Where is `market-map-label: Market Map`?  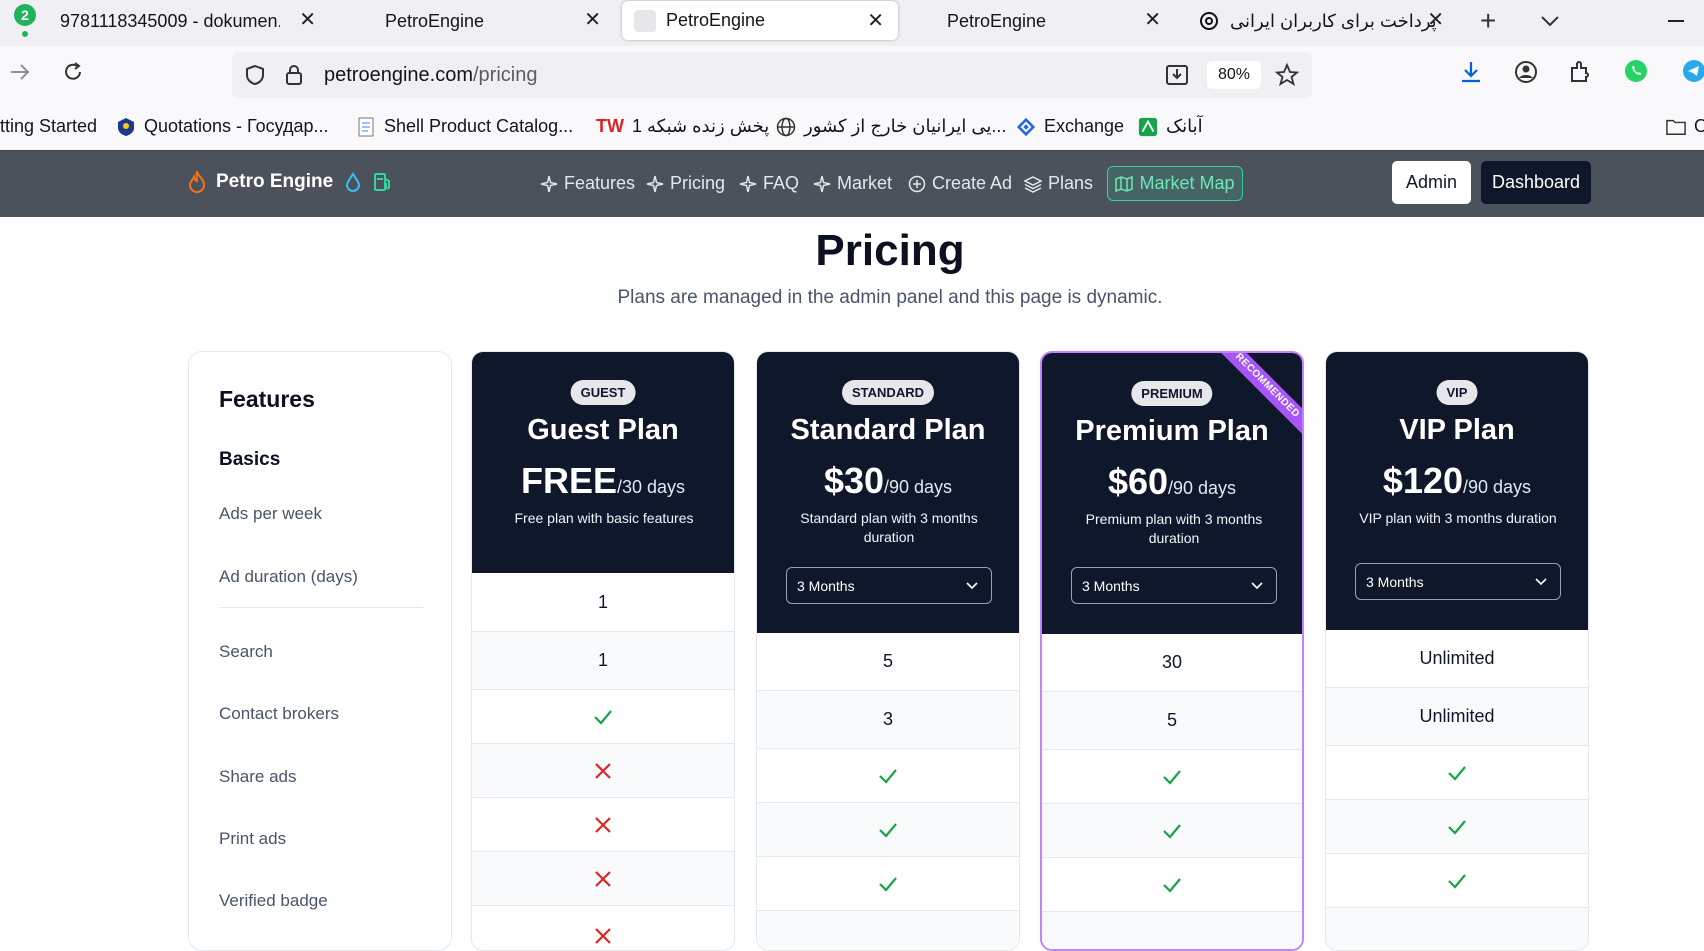
market-map-label: Market Map is located at coordinates (1187, 183).